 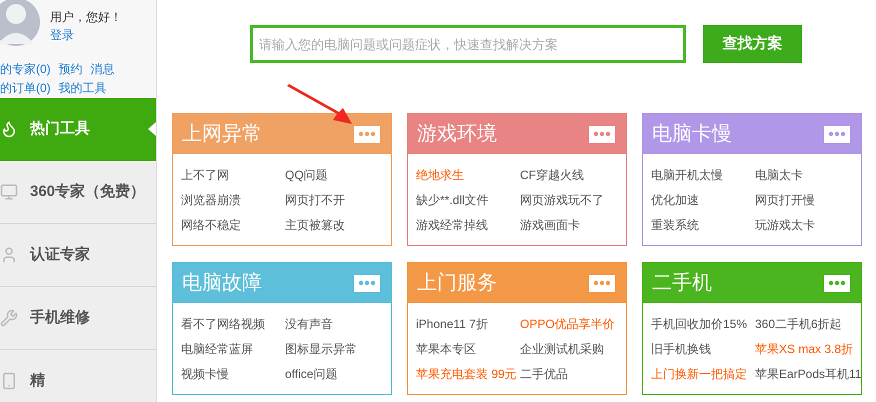 What do you see at coordinates (779, 175) in the screenshot?
I see `topic-link: 电脑太卡` at bounding box center [779, 175].